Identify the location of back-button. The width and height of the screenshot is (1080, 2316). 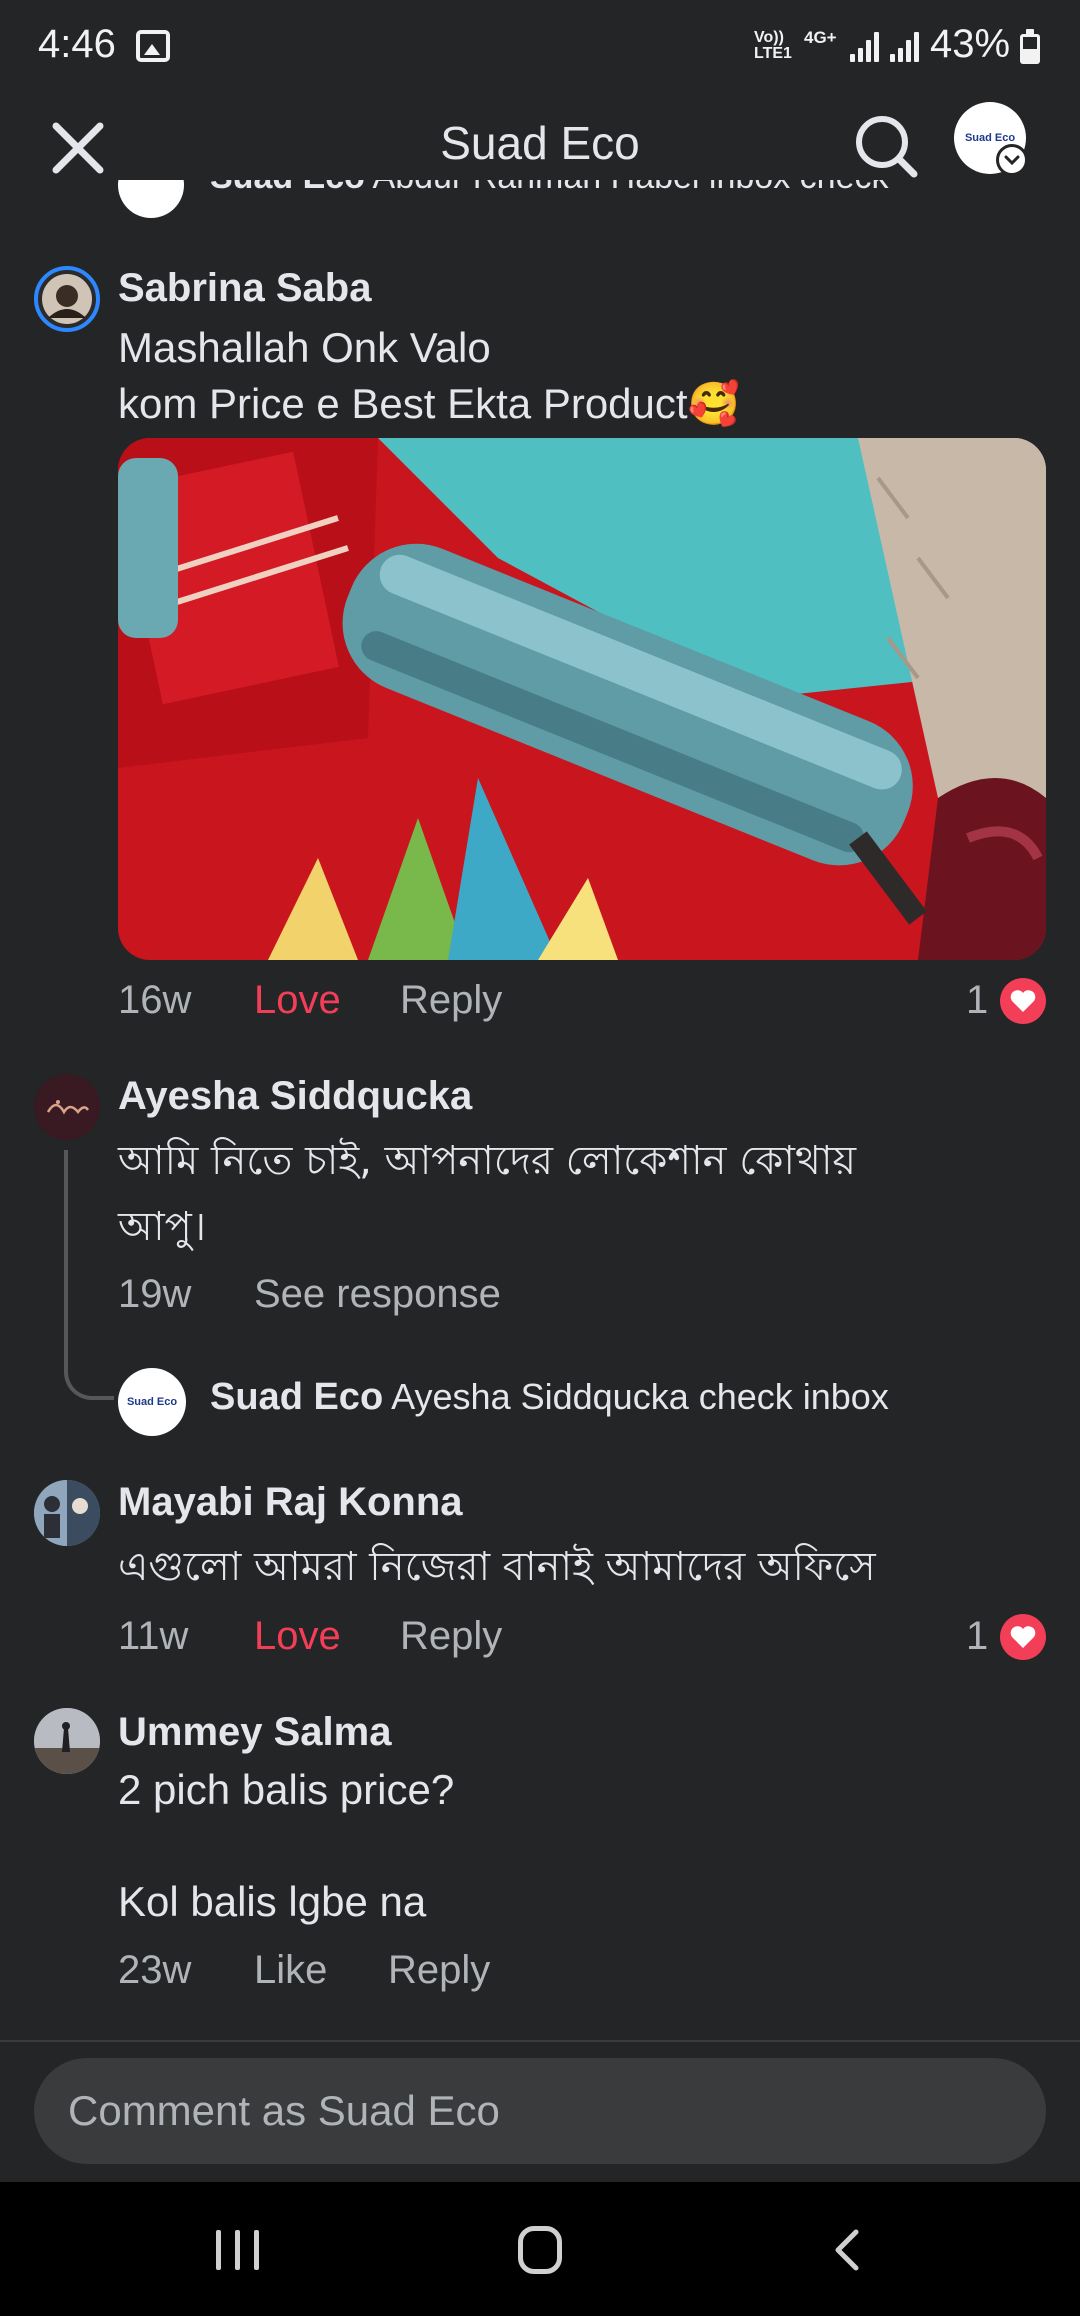
(848, 2250).